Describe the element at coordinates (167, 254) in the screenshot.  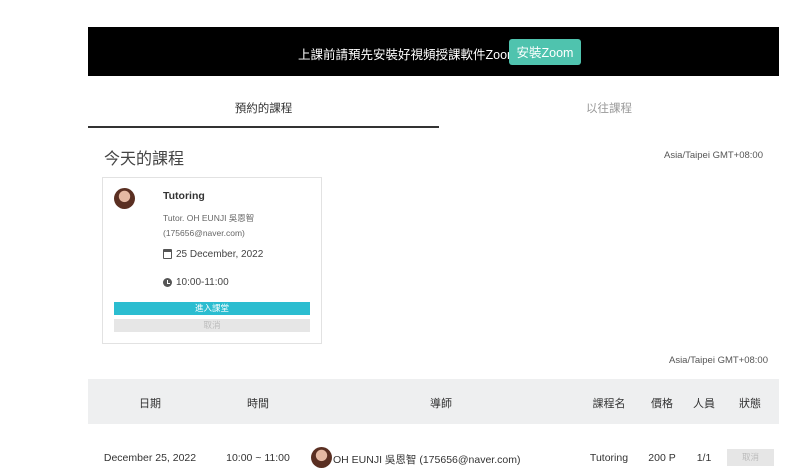
I see `calendar-icon` at that location.